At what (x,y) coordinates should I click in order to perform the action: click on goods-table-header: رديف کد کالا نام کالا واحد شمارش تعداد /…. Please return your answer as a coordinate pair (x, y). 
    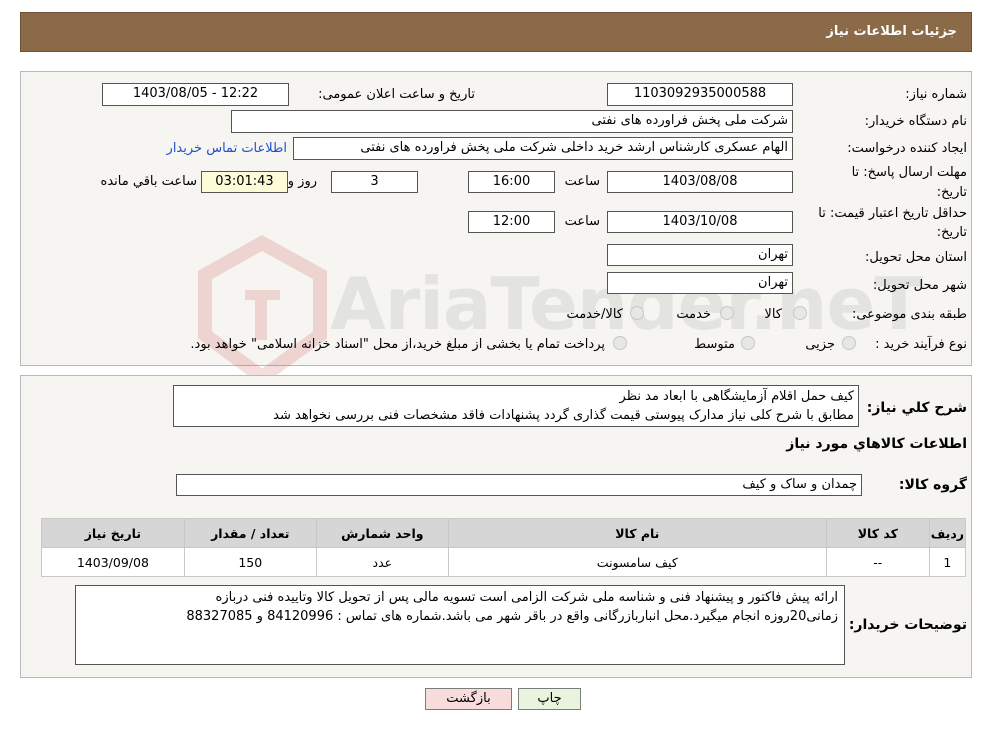
    Looking at the image, I should click on (504, 533).